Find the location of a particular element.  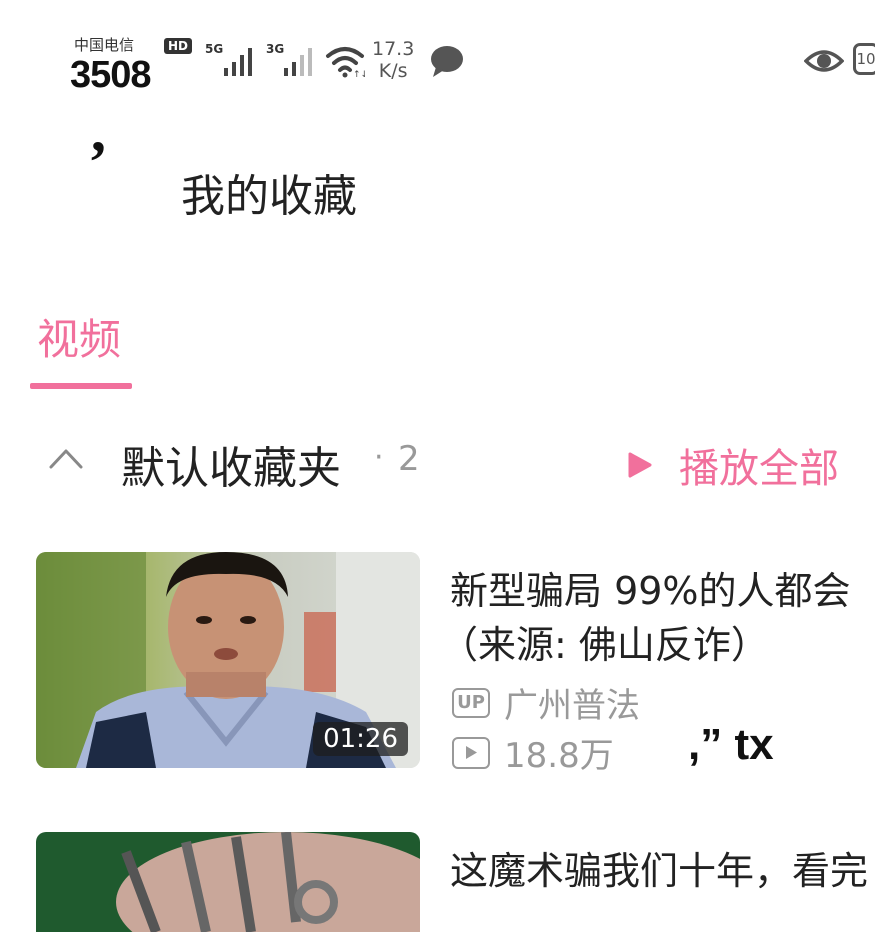

battery-indicator: 10 is located at coordinates (864, 59).